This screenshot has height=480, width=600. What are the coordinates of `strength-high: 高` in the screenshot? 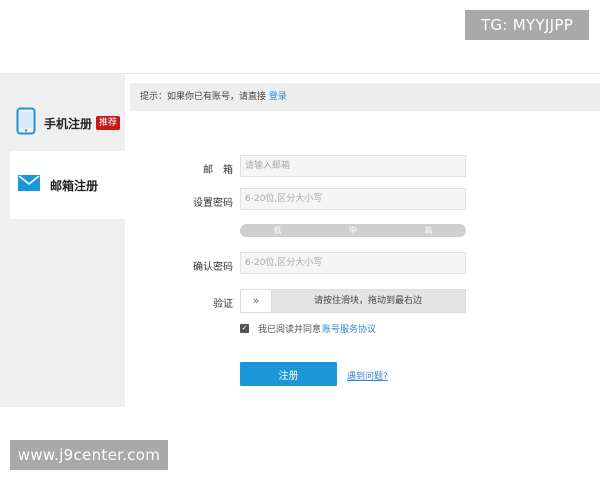 It's located at (428, 230).